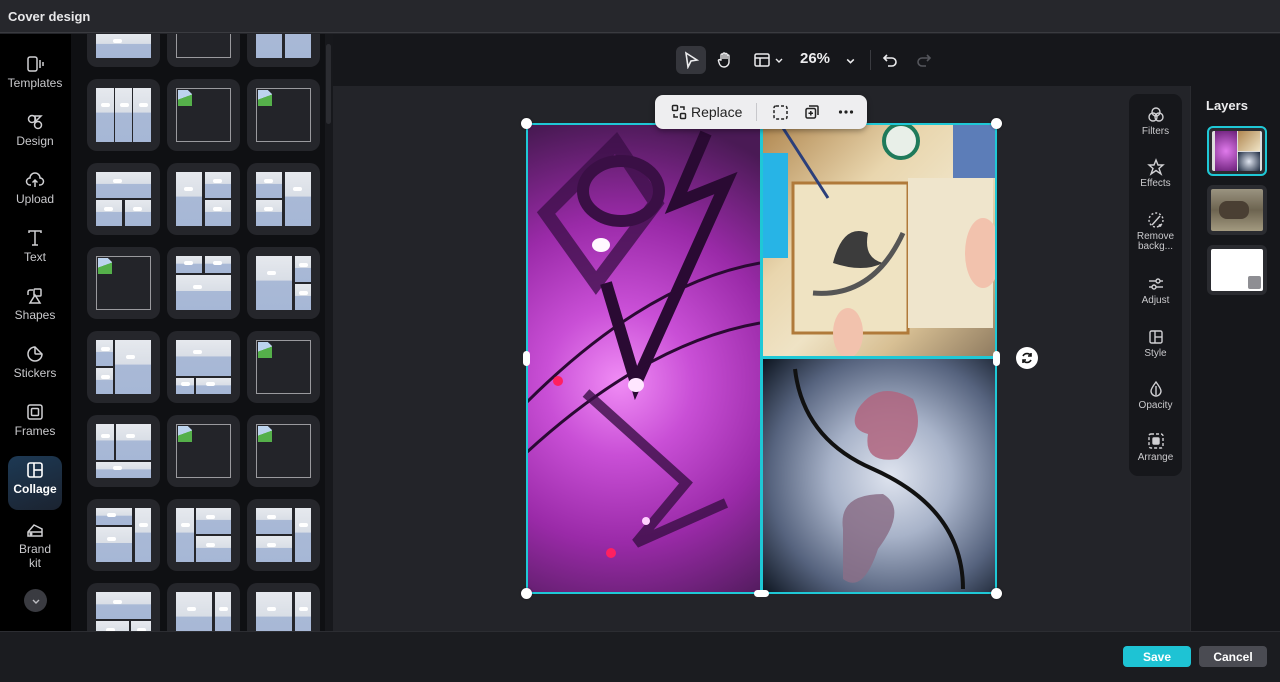 Image resolution: width=1280 pixels, height=682 pixels. What do you see at coordinates (35, 546) in the screenshot?
I see `rail-item-brand-kit: Brand kit` at bounding box center [35, 546].